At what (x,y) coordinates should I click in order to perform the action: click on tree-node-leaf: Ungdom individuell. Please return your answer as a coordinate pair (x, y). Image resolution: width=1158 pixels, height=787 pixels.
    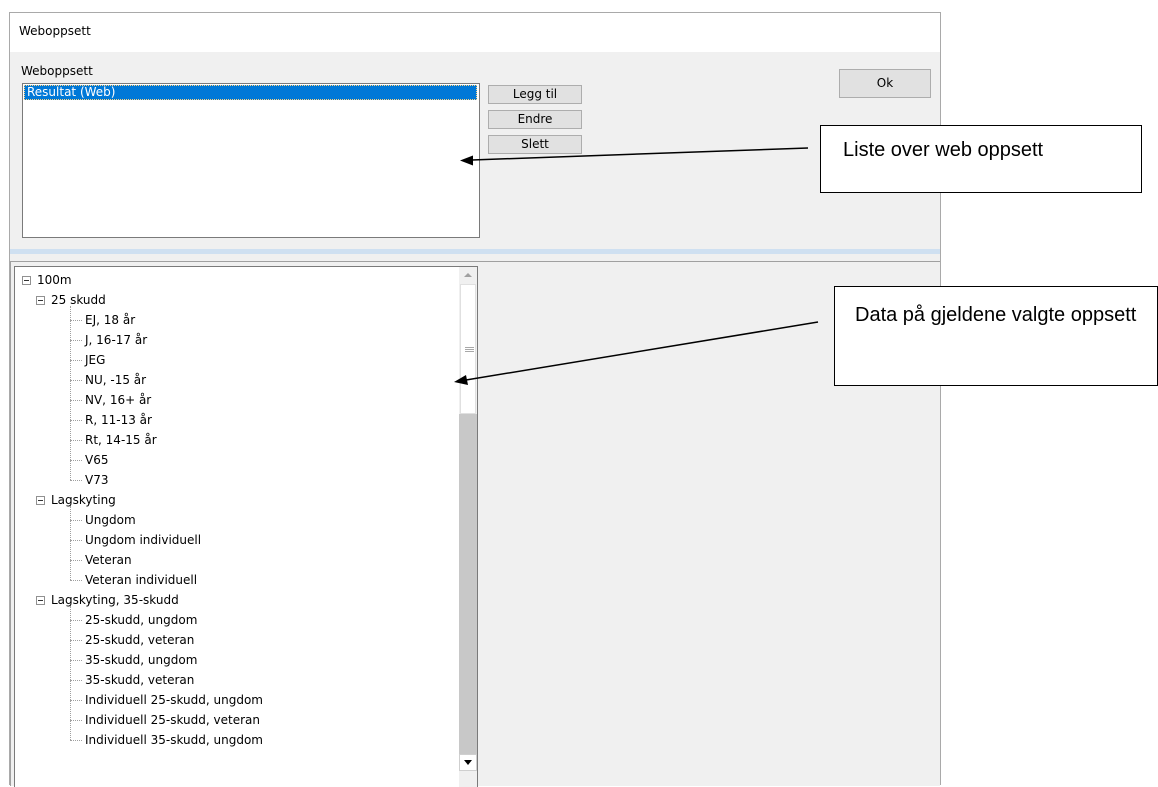
    Looking at the image, I should click on (143, 540).